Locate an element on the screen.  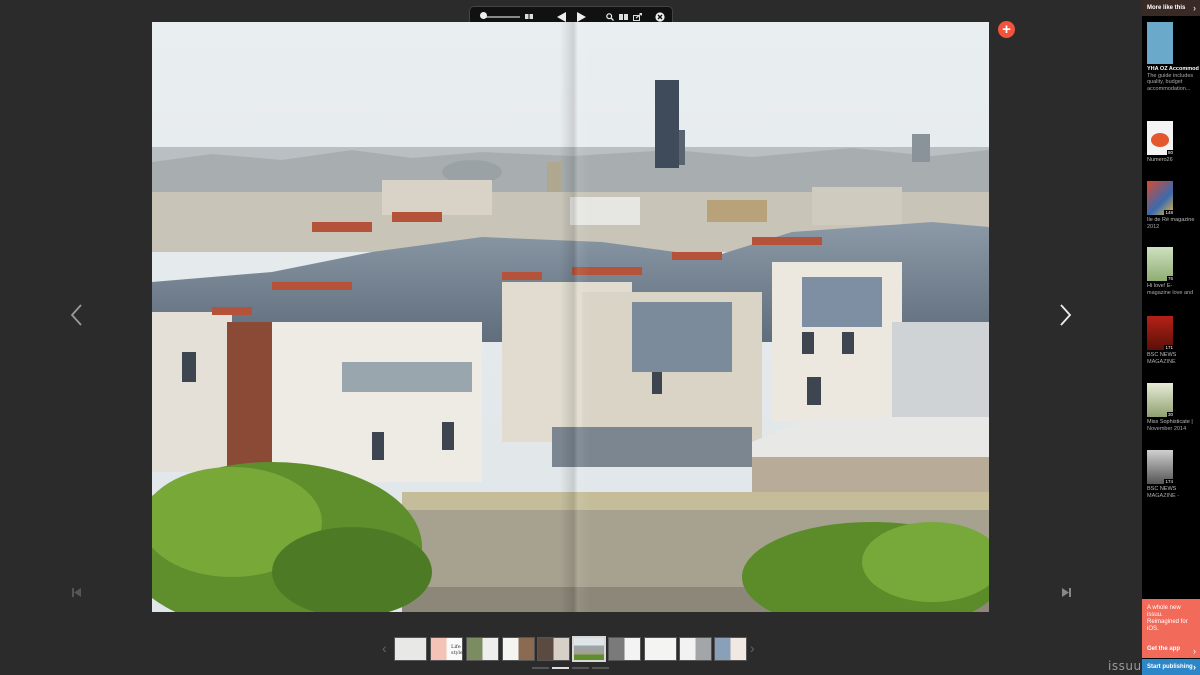
start-publishing-button: Start publishing › is located at coordinates (1171, 667).